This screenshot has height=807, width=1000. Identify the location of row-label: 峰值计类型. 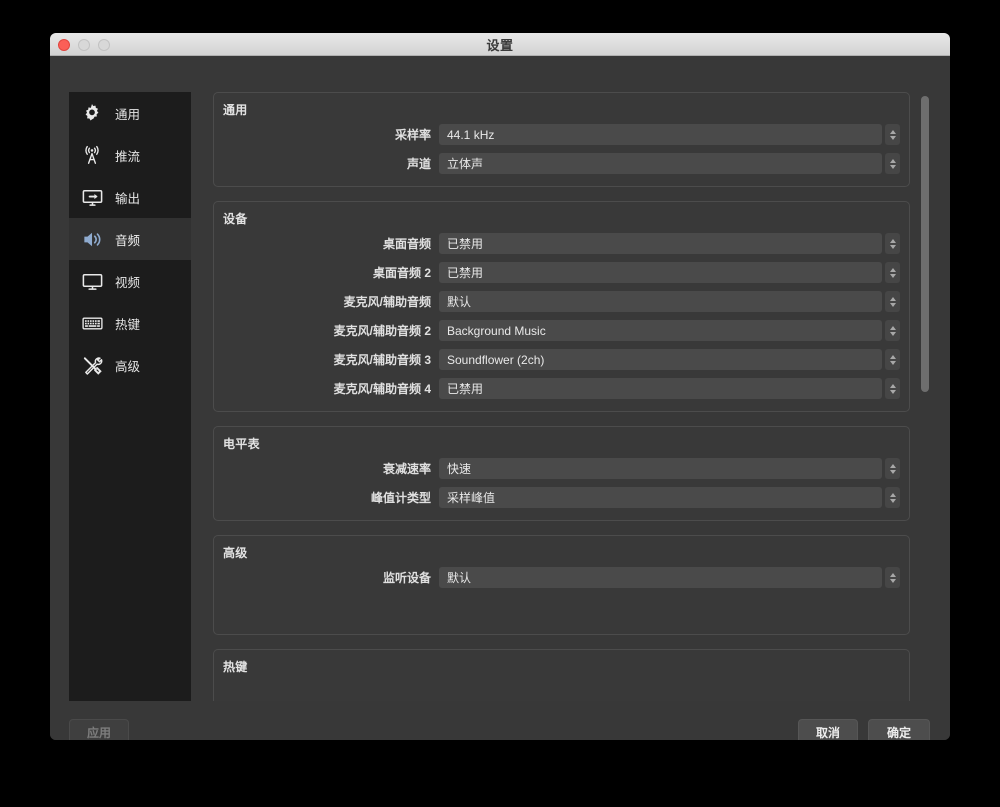
(400, 498).